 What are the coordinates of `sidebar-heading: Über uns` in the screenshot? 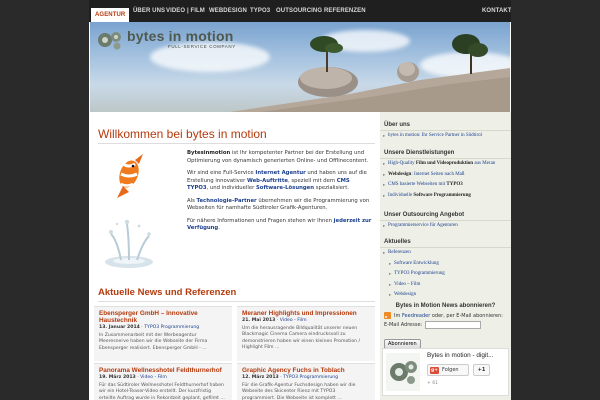 It's located at (445, 125).